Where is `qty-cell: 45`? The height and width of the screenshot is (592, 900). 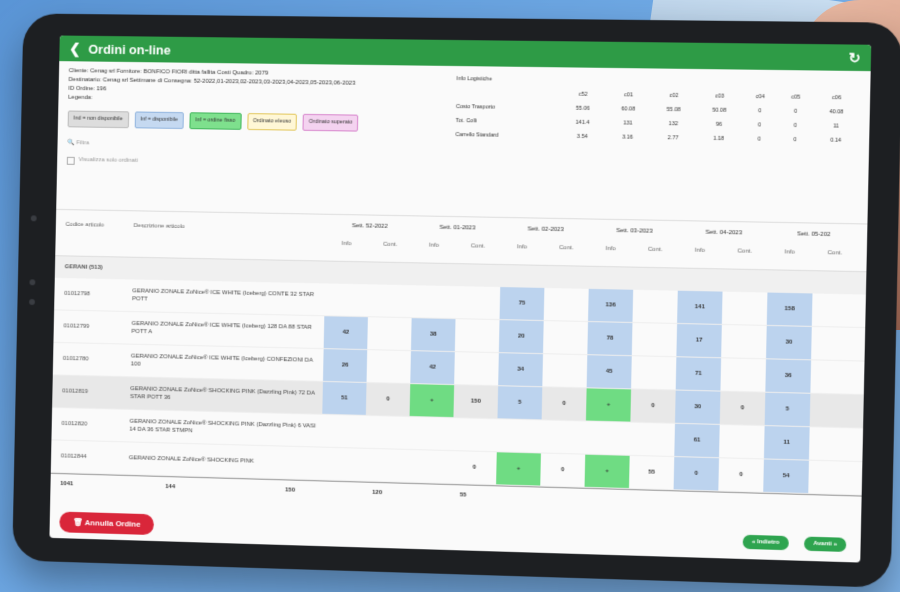 qty-cell: 45 is located at coordinates (609, 372).